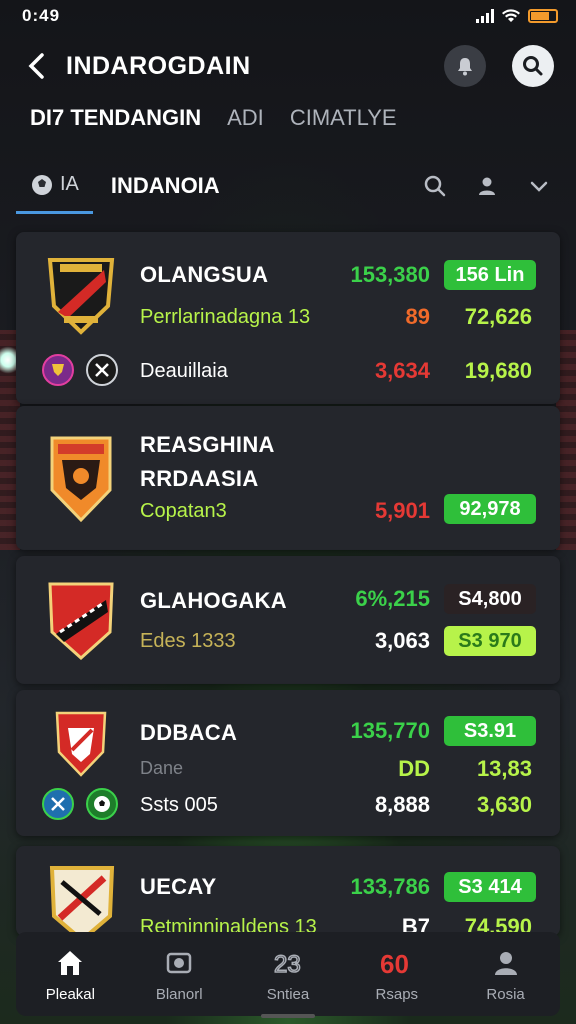 The width and height of the screenshot is (576, 1024). Describe the element at coordinates (288, 186) in the screenshot. I see `filter-bar: IA INDANOIA` at that location.